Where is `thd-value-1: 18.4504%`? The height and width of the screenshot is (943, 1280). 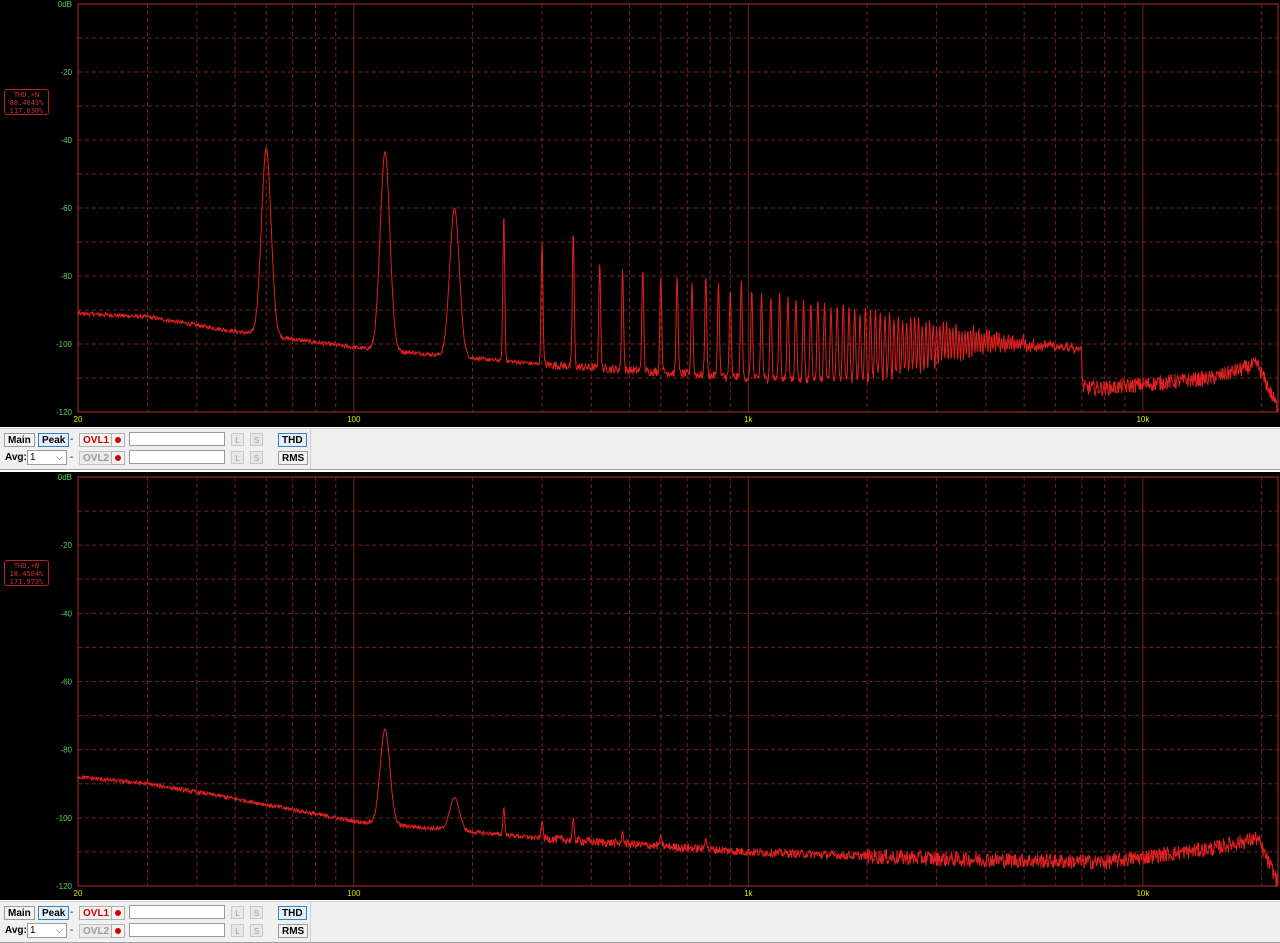
thd-value-1: 18.4504% is located at coordinates (26, 574).